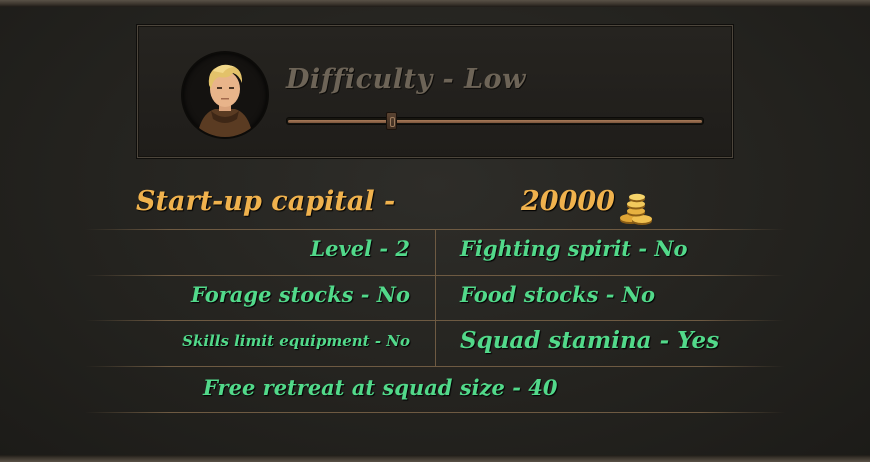 The width and height of the screenshot is (870, 462). What do you see at coordinates (435, 412) in the screenshot?
I see `divider` at bounding box center [435, 412].